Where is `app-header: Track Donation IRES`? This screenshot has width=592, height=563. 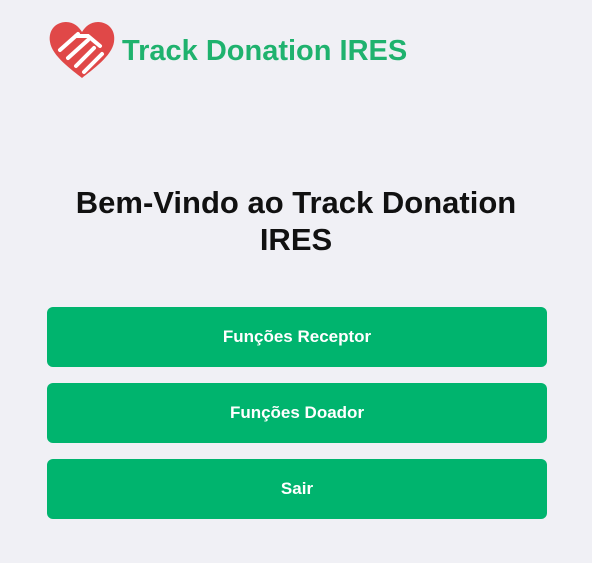
app-header: Track Donation IRES is located at coordinates (227, 50).